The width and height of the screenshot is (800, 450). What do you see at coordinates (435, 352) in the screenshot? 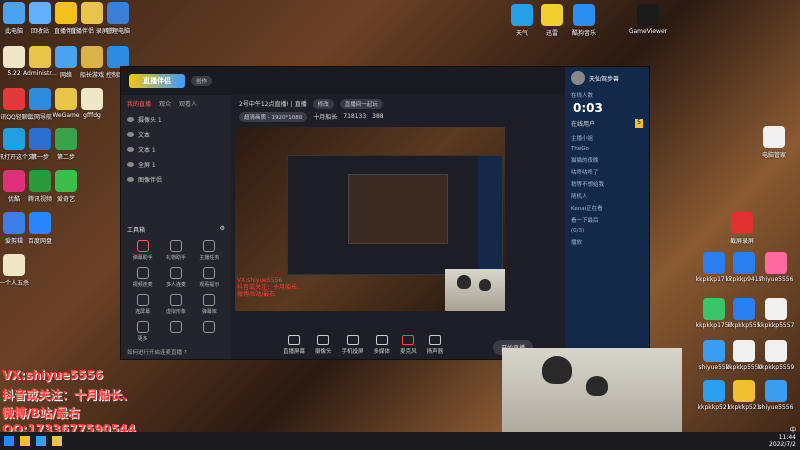
I see `button-label: 扬声器` at bounding box center [435, 352].